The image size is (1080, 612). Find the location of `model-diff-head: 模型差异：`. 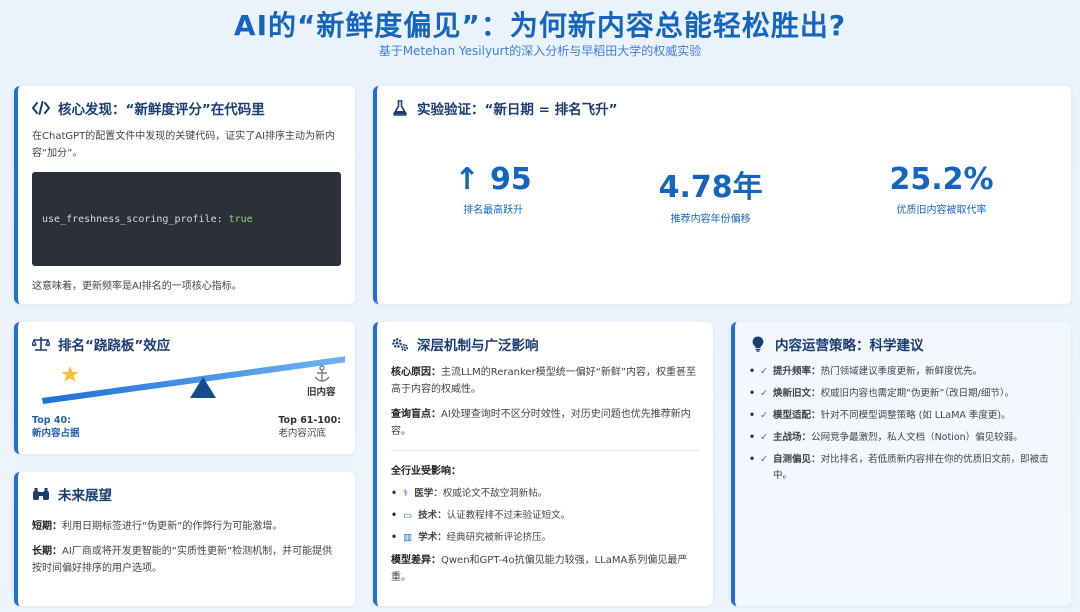

model-diff-head: 模型差异： is located at coordinates (416, 560).